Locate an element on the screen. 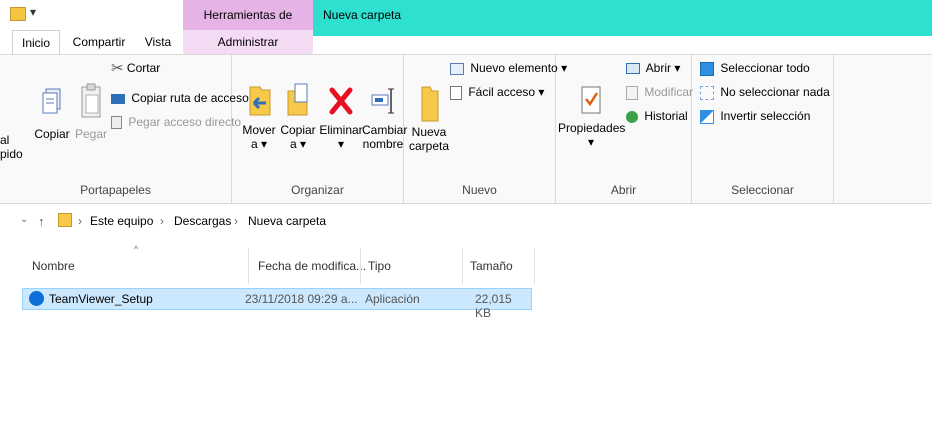 Image resolution: width=932 pixels, height=436 pixels. select-none-icon is located at coordinates (707, 92).